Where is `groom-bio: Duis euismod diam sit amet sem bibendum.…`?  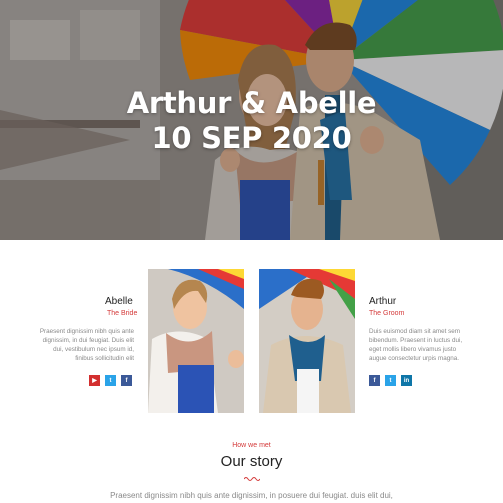 groom-bio: Duis euismod diam sit amet sem bibendum.… is located at coordinates (416, 345).